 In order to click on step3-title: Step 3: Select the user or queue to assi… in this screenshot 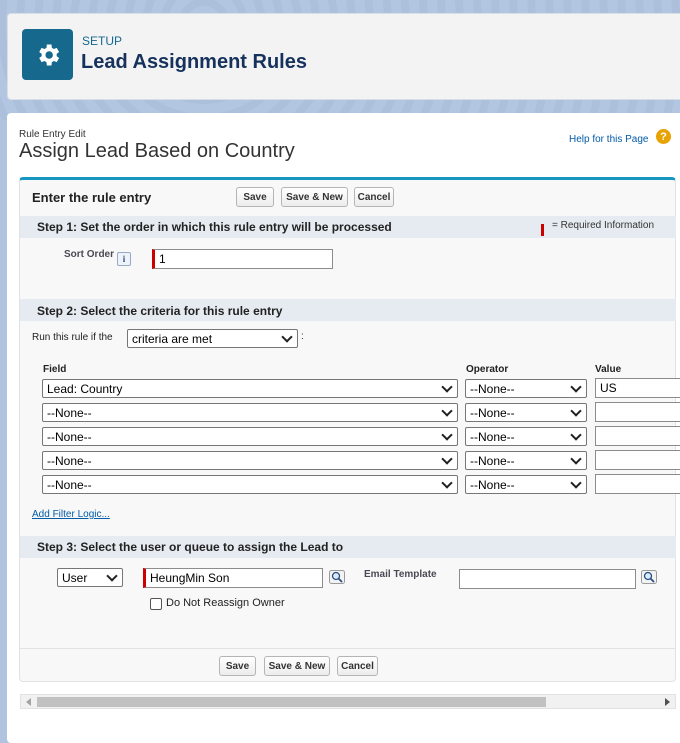, I will do `click(190, 547)`.